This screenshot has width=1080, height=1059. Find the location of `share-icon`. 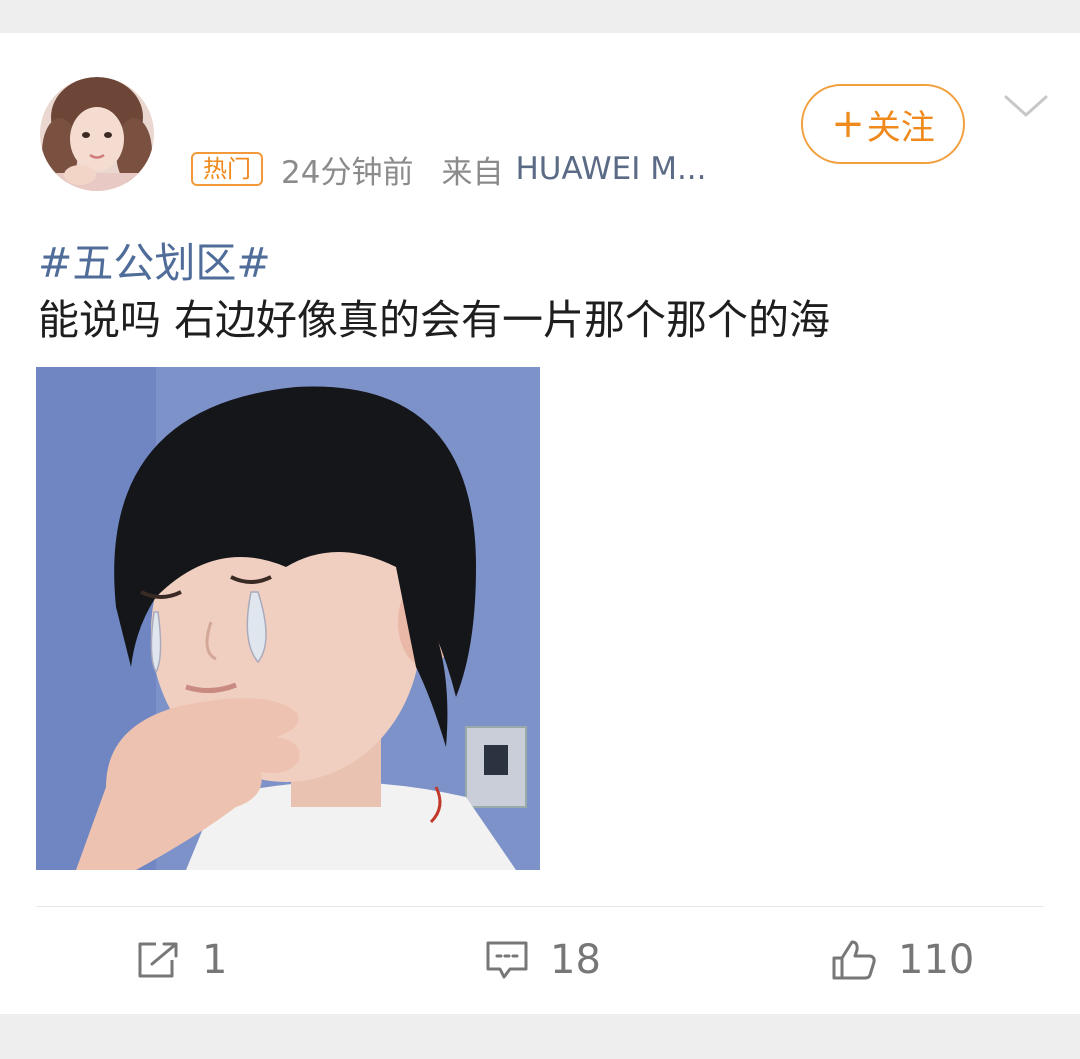

share-icon is located at coordinates (158, 960).